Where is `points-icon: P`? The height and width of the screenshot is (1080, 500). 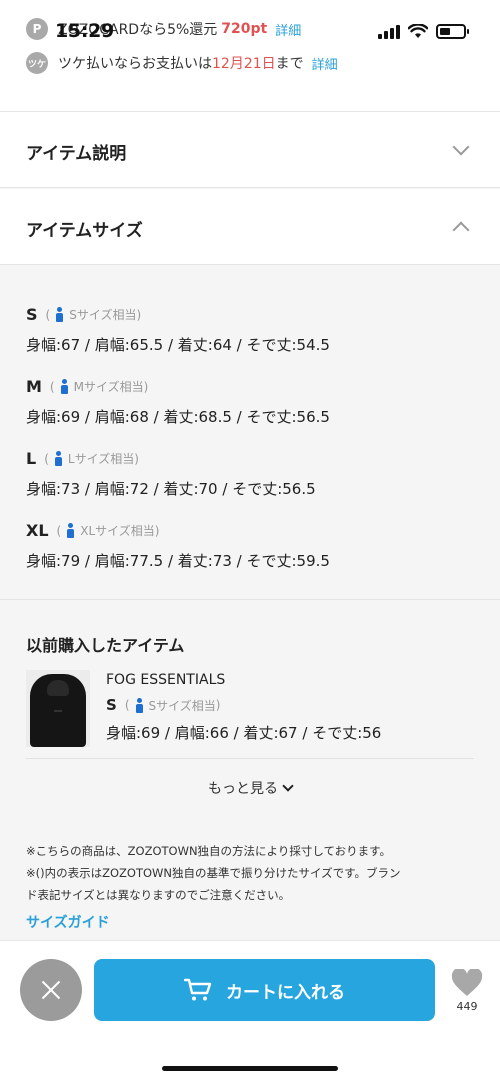
points-icon: P is located at coordinates (37, 29).